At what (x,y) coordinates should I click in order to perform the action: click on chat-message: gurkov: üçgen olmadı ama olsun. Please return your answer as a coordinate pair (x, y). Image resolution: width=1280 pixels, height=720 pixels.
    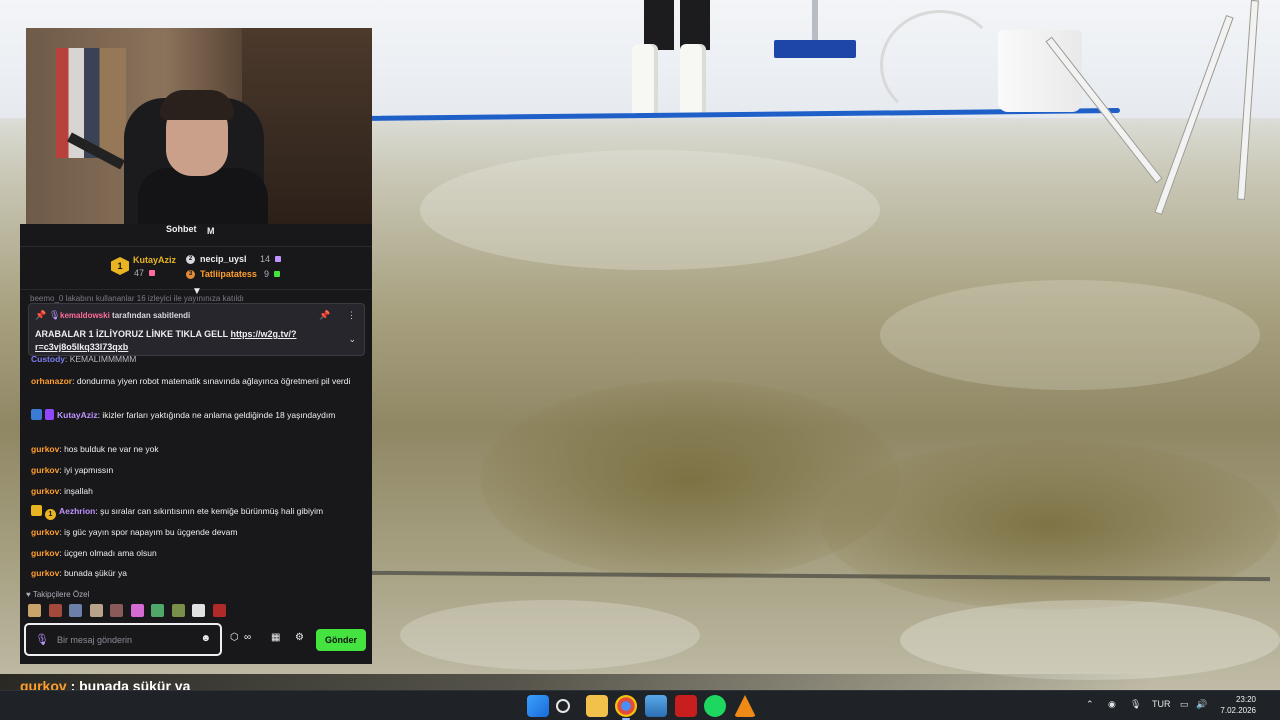
    Looking at the image, I should click on (198, 553).